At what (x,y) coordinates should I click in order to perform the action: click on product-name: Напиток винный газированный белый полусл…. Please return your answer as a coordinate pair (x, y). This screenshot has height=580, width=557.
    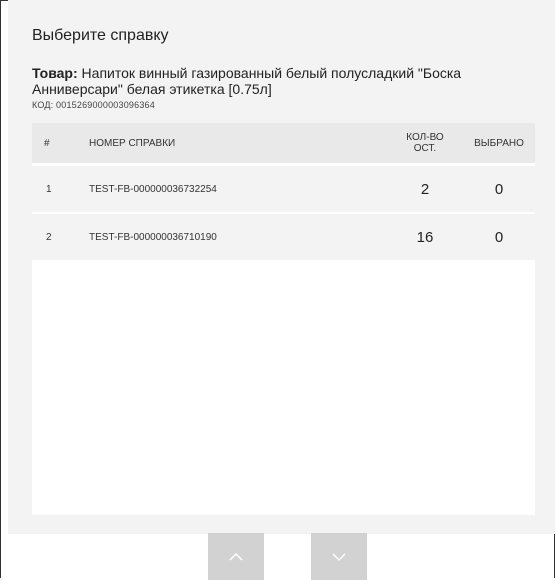
    Looking at the image, I should click on (247, 81).